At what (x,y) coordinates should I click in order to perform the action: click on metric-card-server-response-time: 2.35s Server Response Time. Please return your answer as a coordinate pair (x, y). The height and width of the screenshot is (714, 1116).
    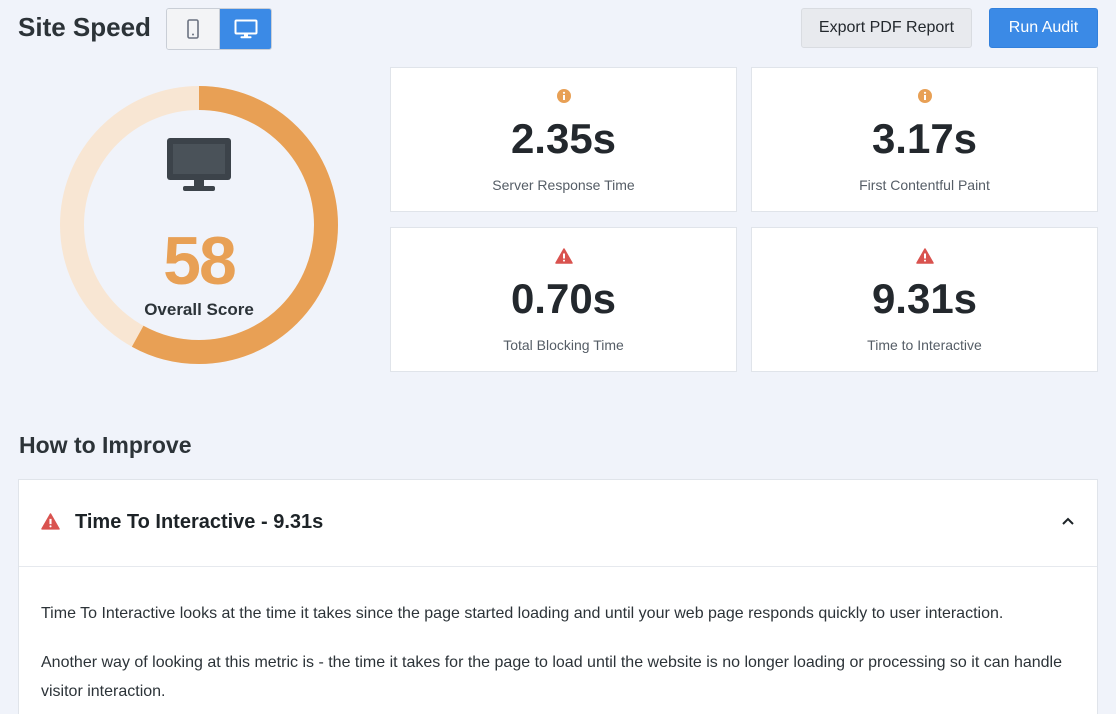
    Looking at the image, I should click on (563, 139).